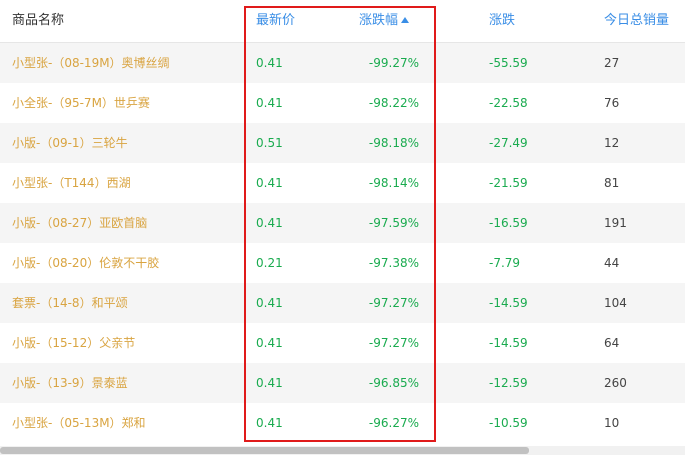 The image size is (685, 455). Describe the element at coordinates (612, 343) in the screenshot. I see `cell-daily-volume: 64` at that location.